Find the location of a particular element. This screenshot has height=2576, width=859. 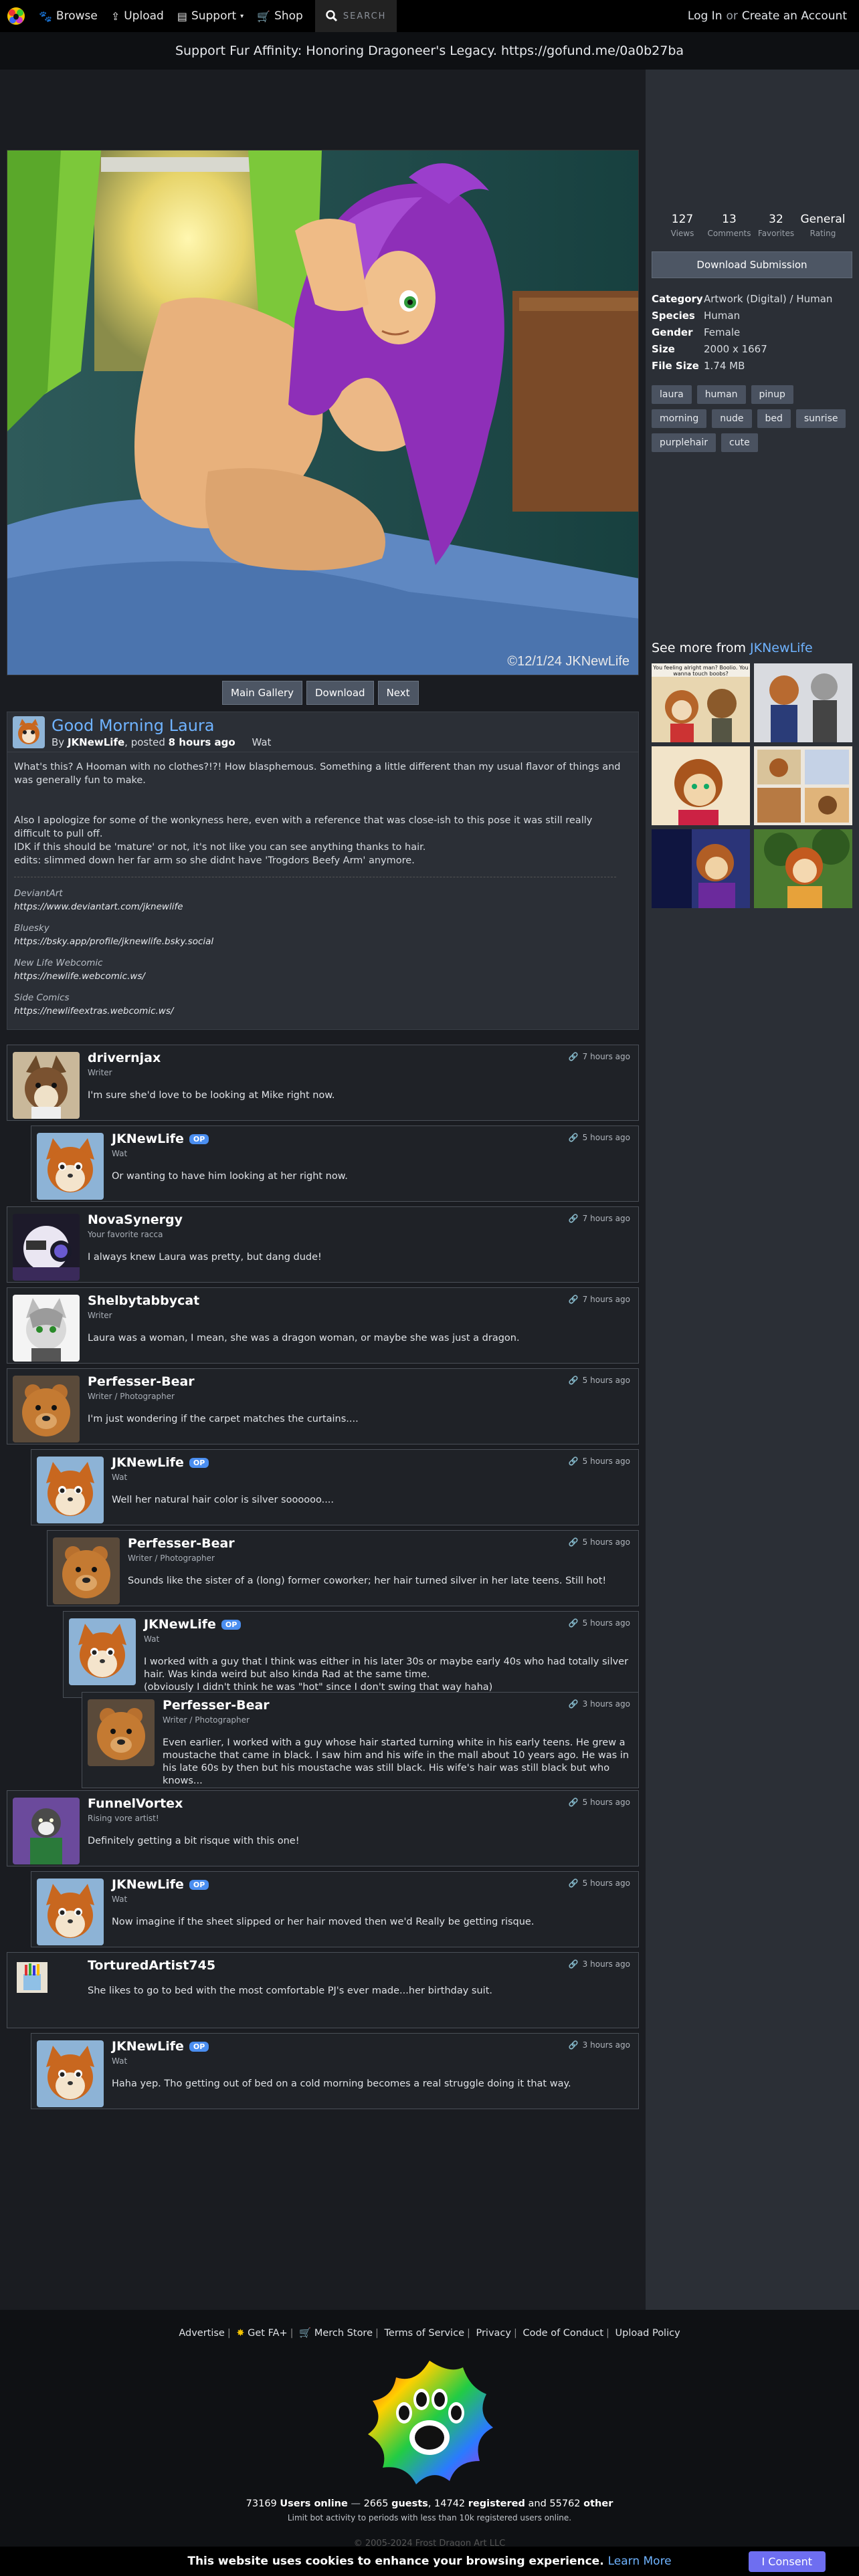

code-of-conduct-link: Code of Conduct is located at coordinates (562, 2334).